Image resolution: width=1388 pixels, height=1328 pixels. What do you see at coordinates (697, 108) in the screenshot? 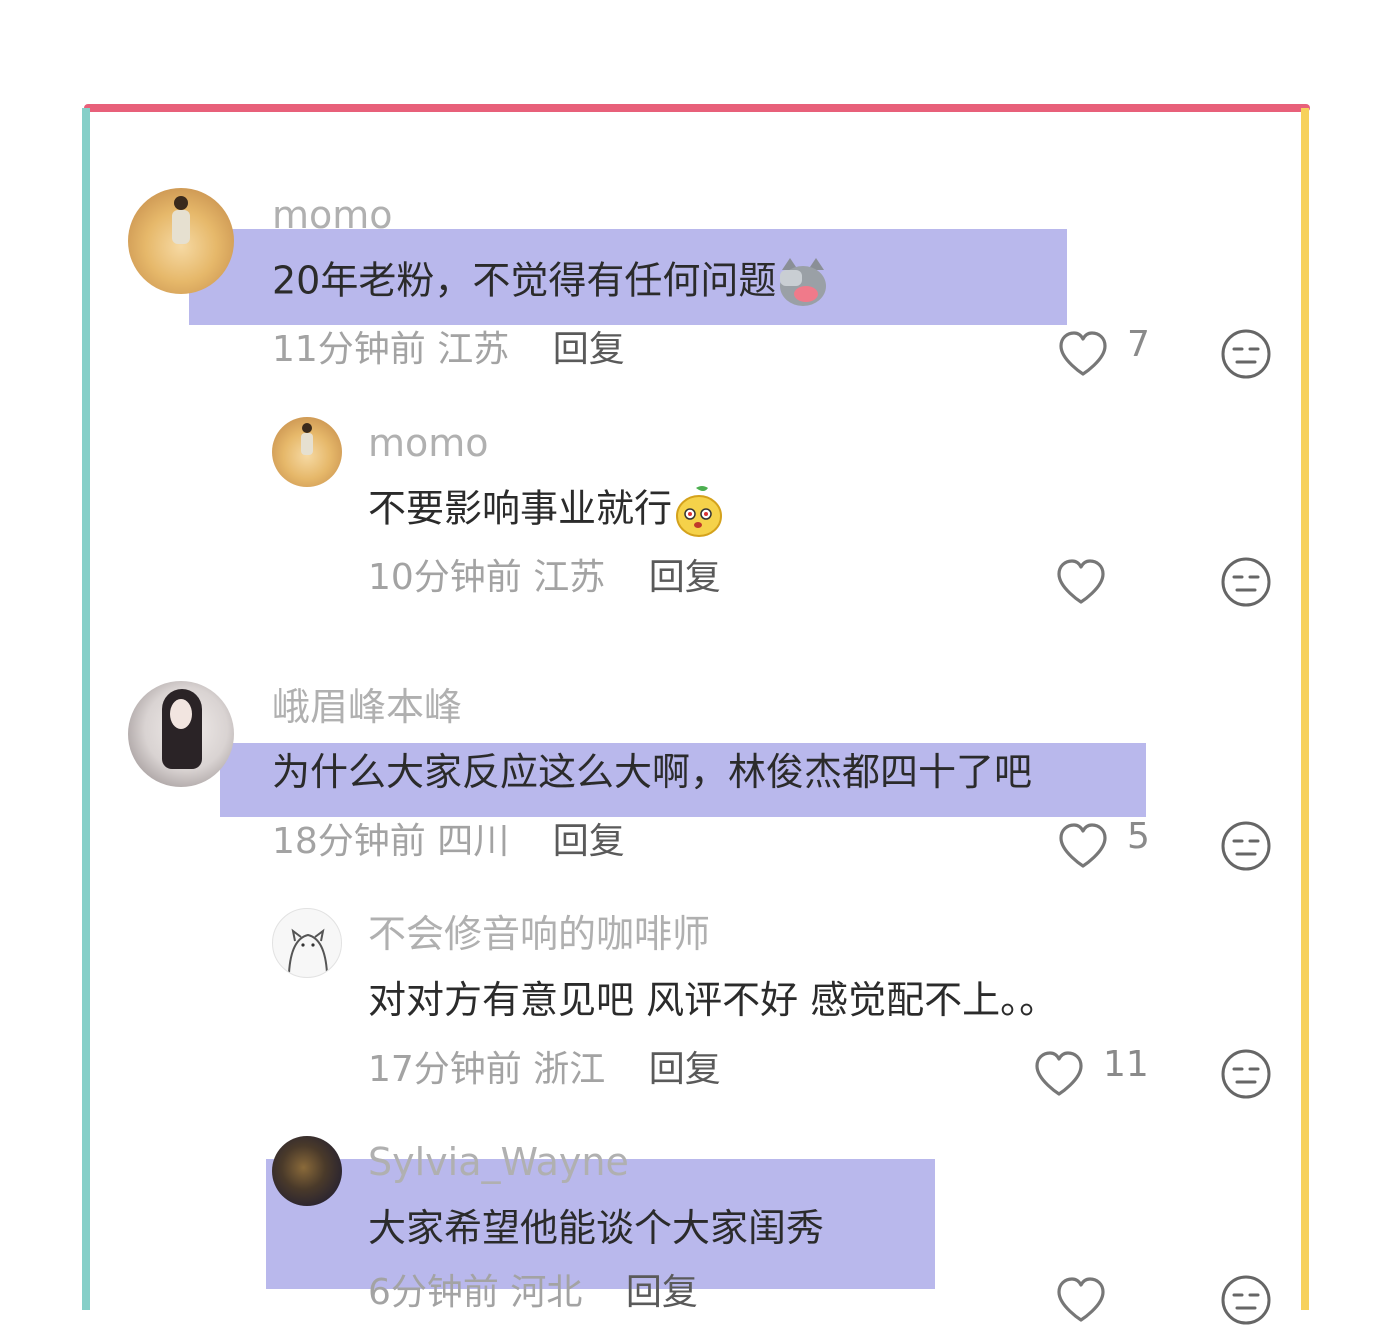
I see `frame-top-border` at bounding box center [697, 108].